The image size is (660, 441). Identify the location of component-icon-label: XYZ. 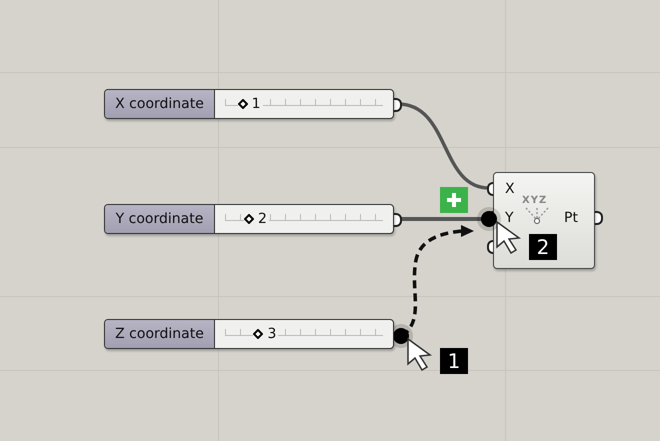
(535, 200).